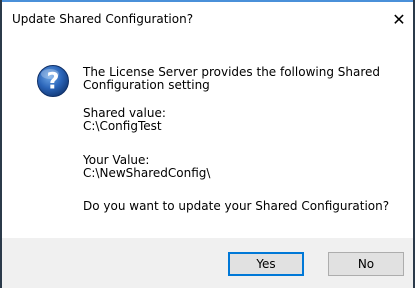 This screenshot has height=288, width=415. I want to click on question-icon: ?, so click(53, 81).